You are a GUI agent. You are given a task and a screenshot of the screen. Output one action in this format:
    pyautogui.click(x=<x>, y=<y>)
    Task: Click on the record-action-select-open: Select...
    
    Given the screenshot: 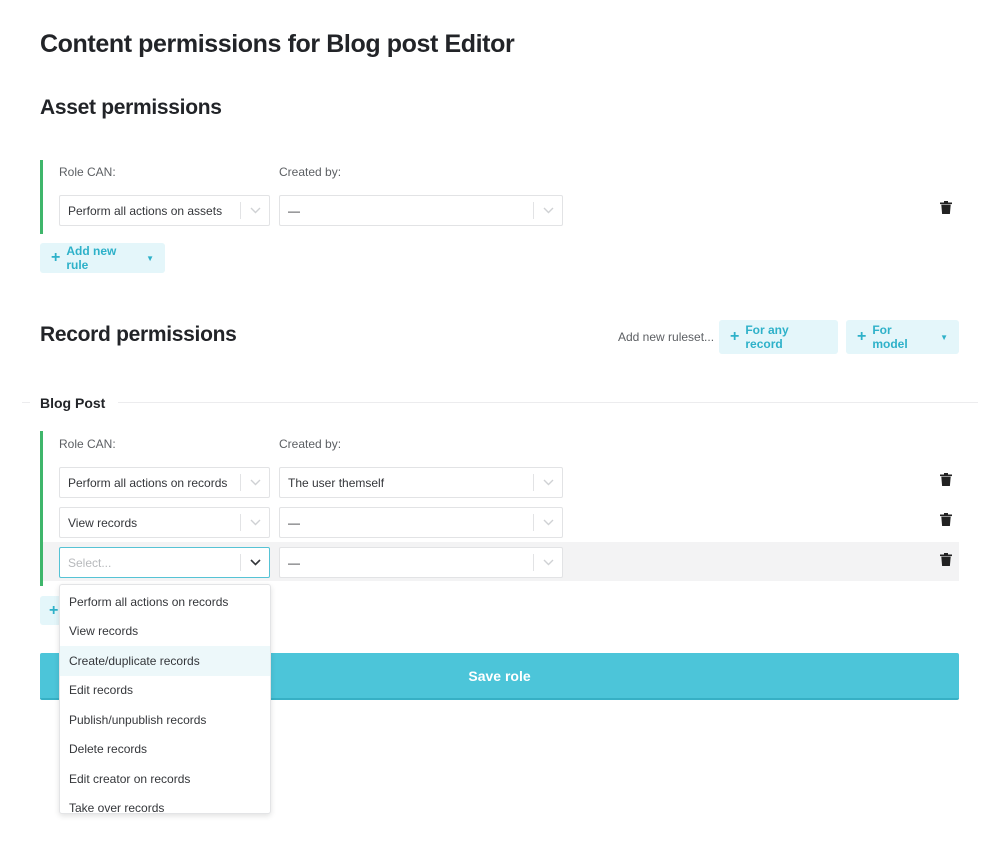 What is the action you would take?
    pyautogui.click(x=164, y=562)
    